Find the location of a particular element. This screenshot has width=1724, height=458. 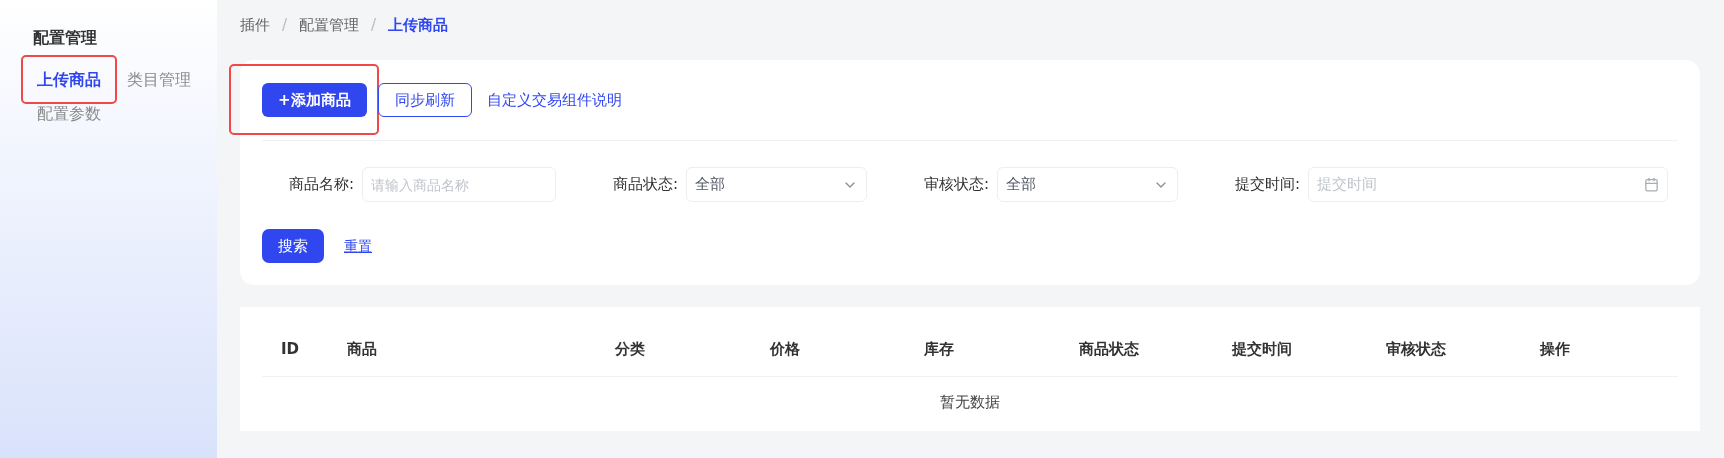

empty-text: 暂无数据 is located at coordinates (970, 402).